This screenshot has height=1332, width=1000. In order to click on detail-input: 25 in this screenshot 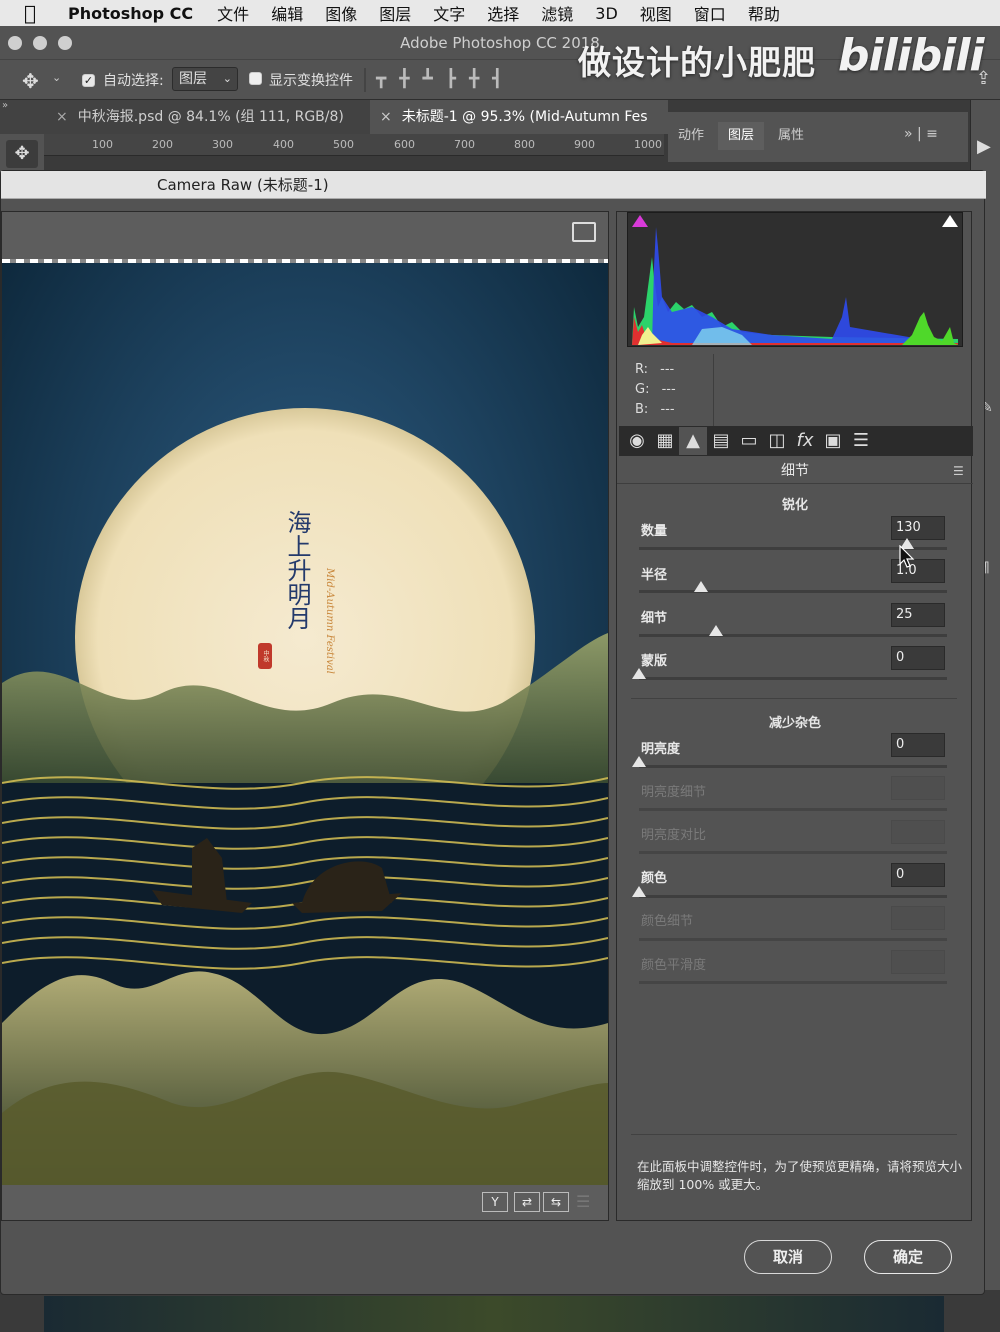, I will do `click(918, 615)`.